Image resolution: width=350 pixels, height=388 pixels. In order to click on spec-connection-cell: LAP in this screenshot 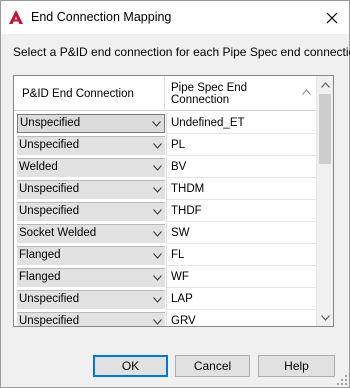, I will do `click(241, 299)`.